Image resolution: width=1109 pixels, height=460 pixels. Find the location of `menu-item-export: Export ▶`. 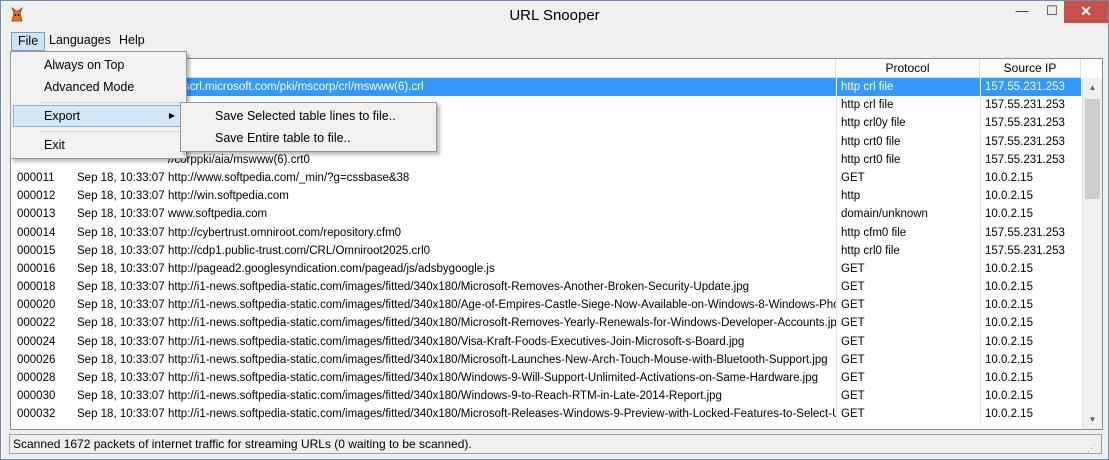

menu-item-export: Export ▶ is located at coordinates (98, 116).